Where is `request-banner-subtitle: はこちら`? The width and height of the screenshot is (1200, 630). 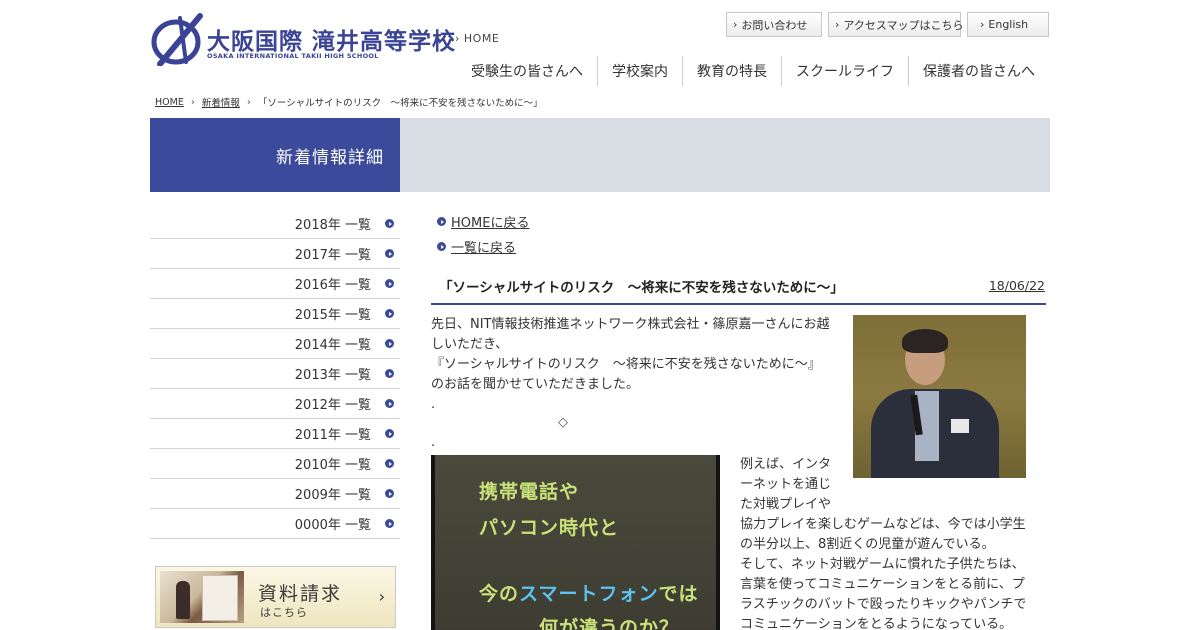
request-banner-subtitle: はこちら is located at coordinates (284, 612).